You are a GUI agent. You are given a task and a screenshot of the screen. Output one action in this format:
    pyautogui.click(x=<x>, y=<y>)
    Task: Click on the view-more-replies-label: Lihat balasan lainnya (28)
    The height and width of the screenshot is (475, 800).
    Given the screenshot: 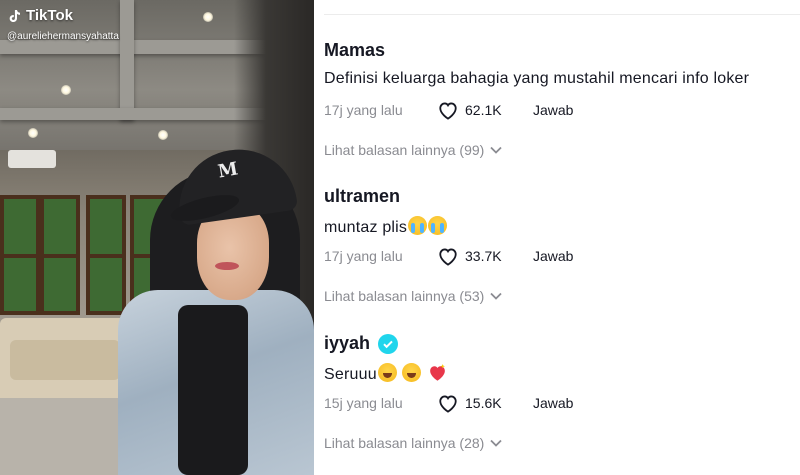 What is the action you would take?
    pyautogui.click(x=404, y=443)
    